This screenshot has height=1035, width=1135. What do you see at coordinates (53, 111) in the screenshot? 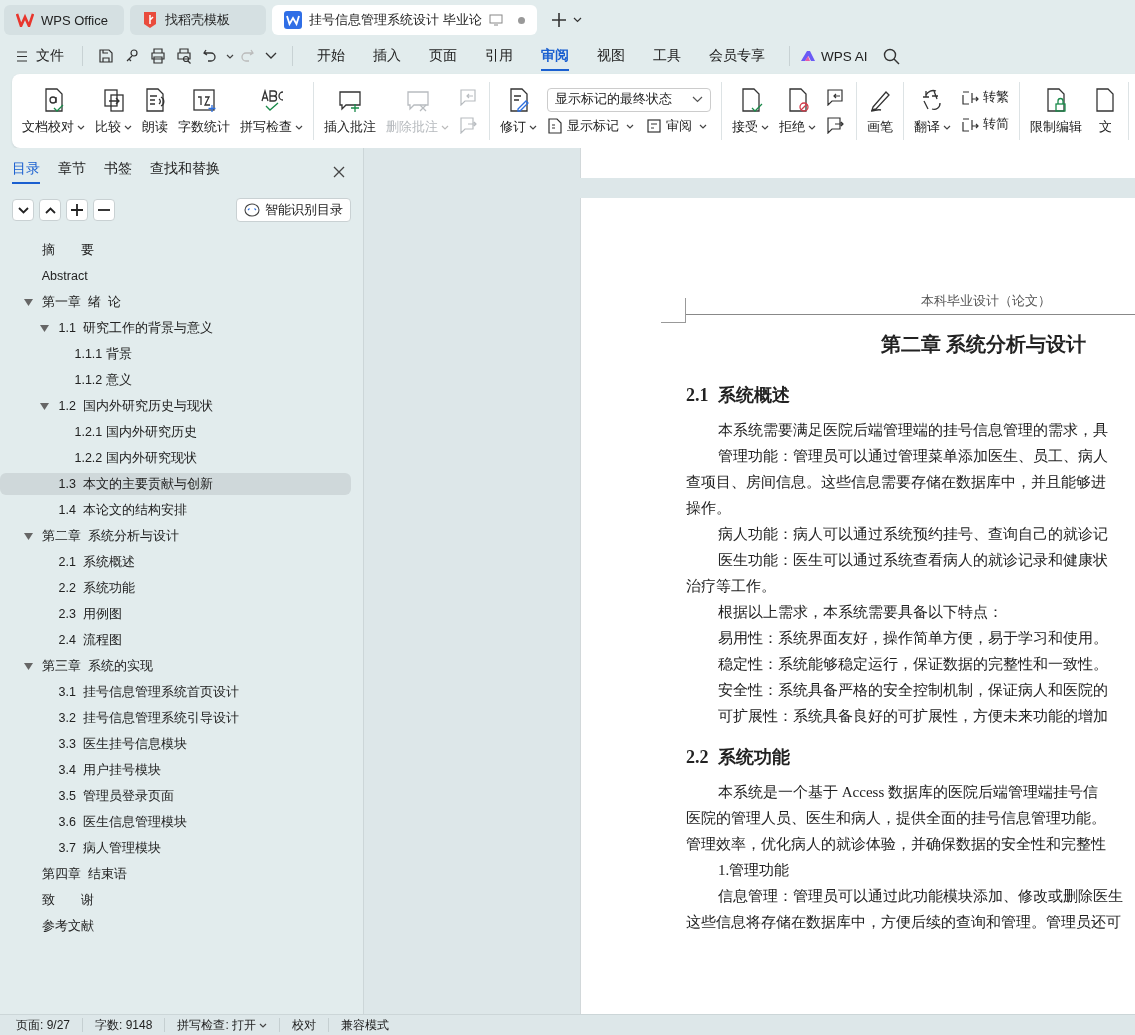
I see `ribbon-button: 文档校对` at bounding box center [53, 111].